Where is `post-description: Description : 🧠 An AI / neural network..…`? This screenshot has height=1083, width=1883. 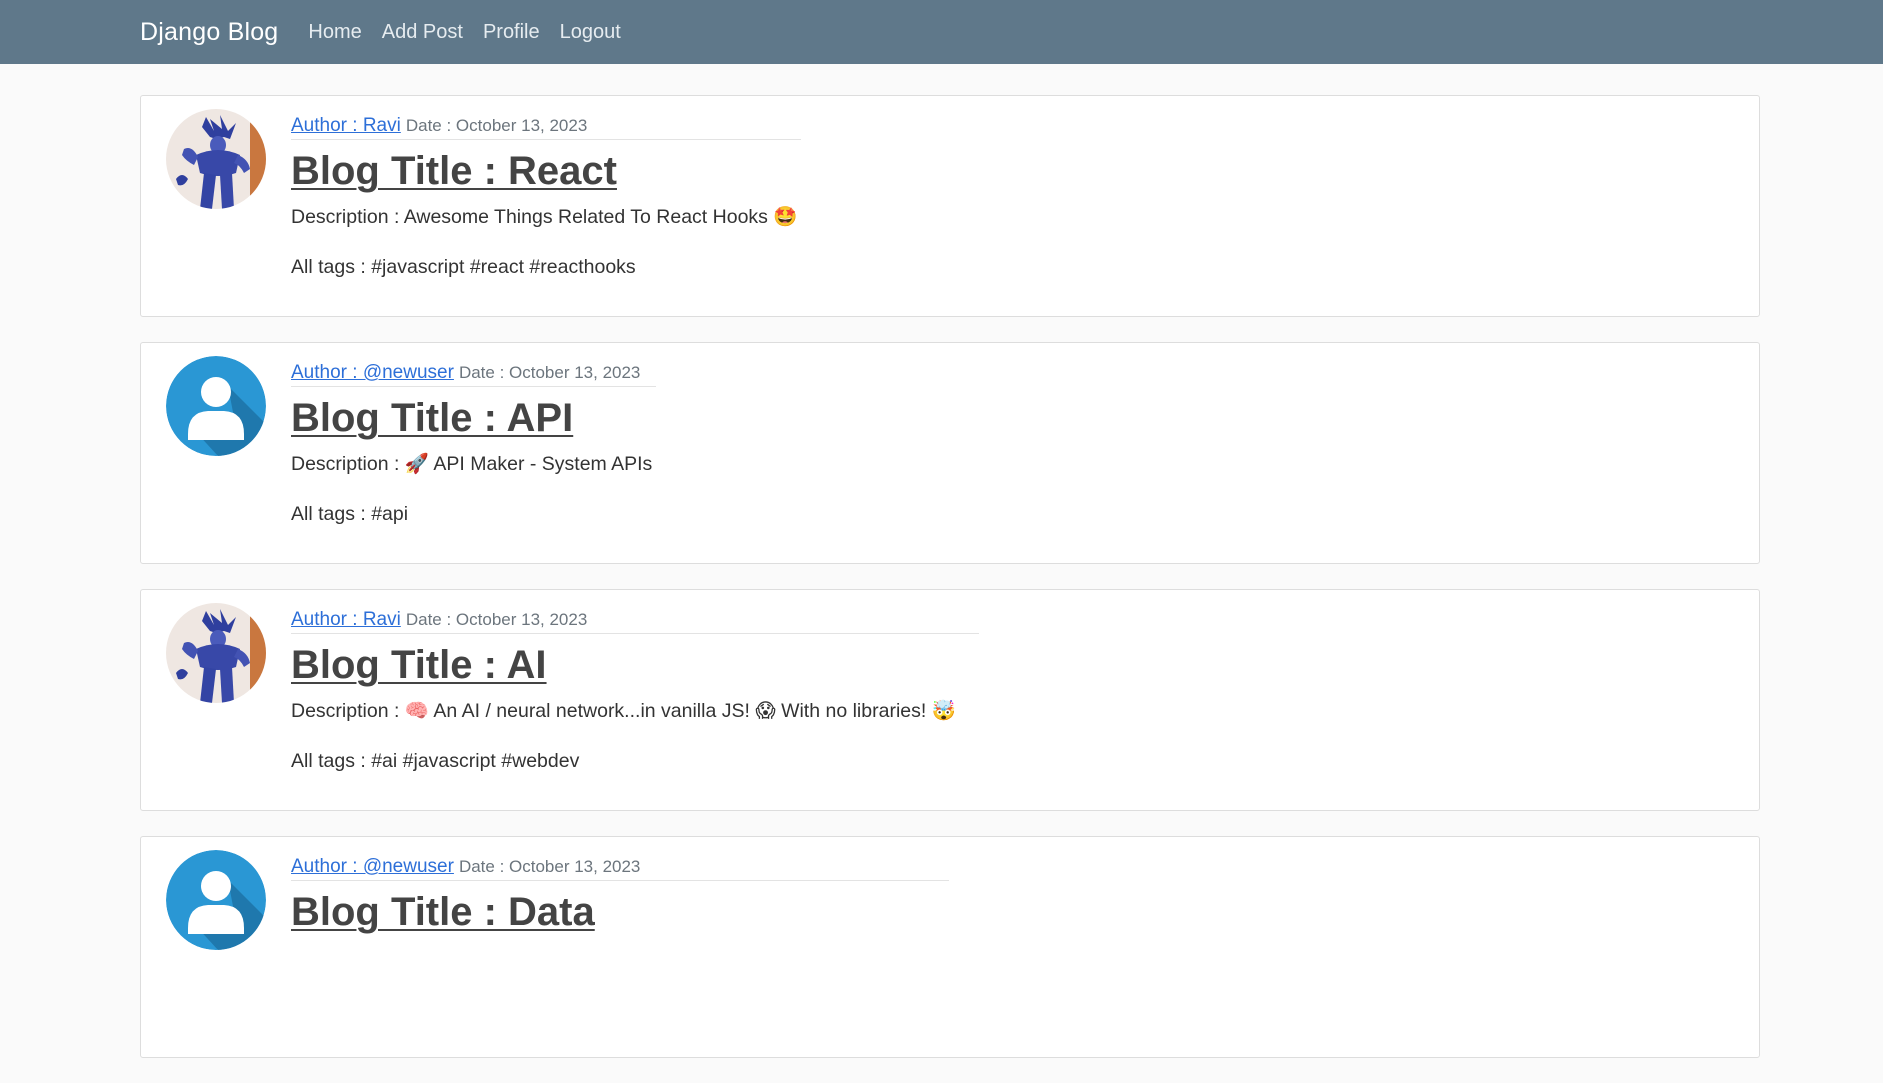 post-description: Description : 🧠 An AI / neural network..… is located at coordinates (623, 711).